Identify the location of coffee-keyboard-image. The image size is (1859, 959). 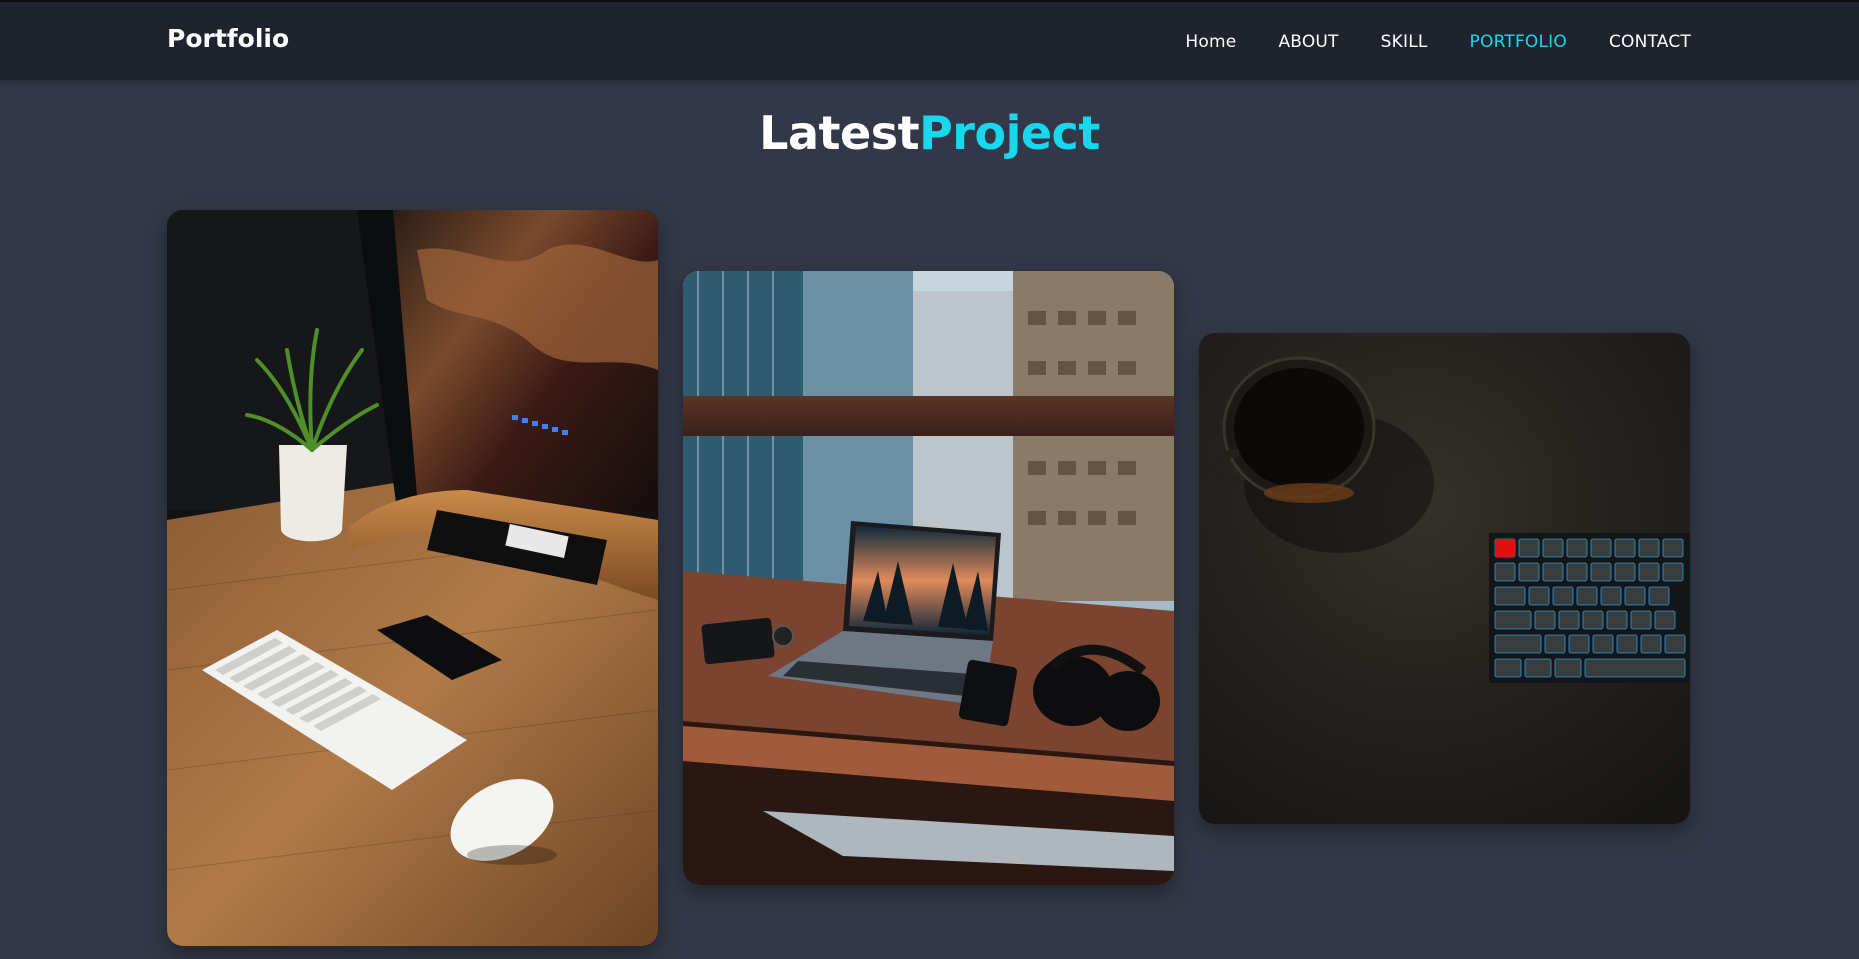
(1444, 578).